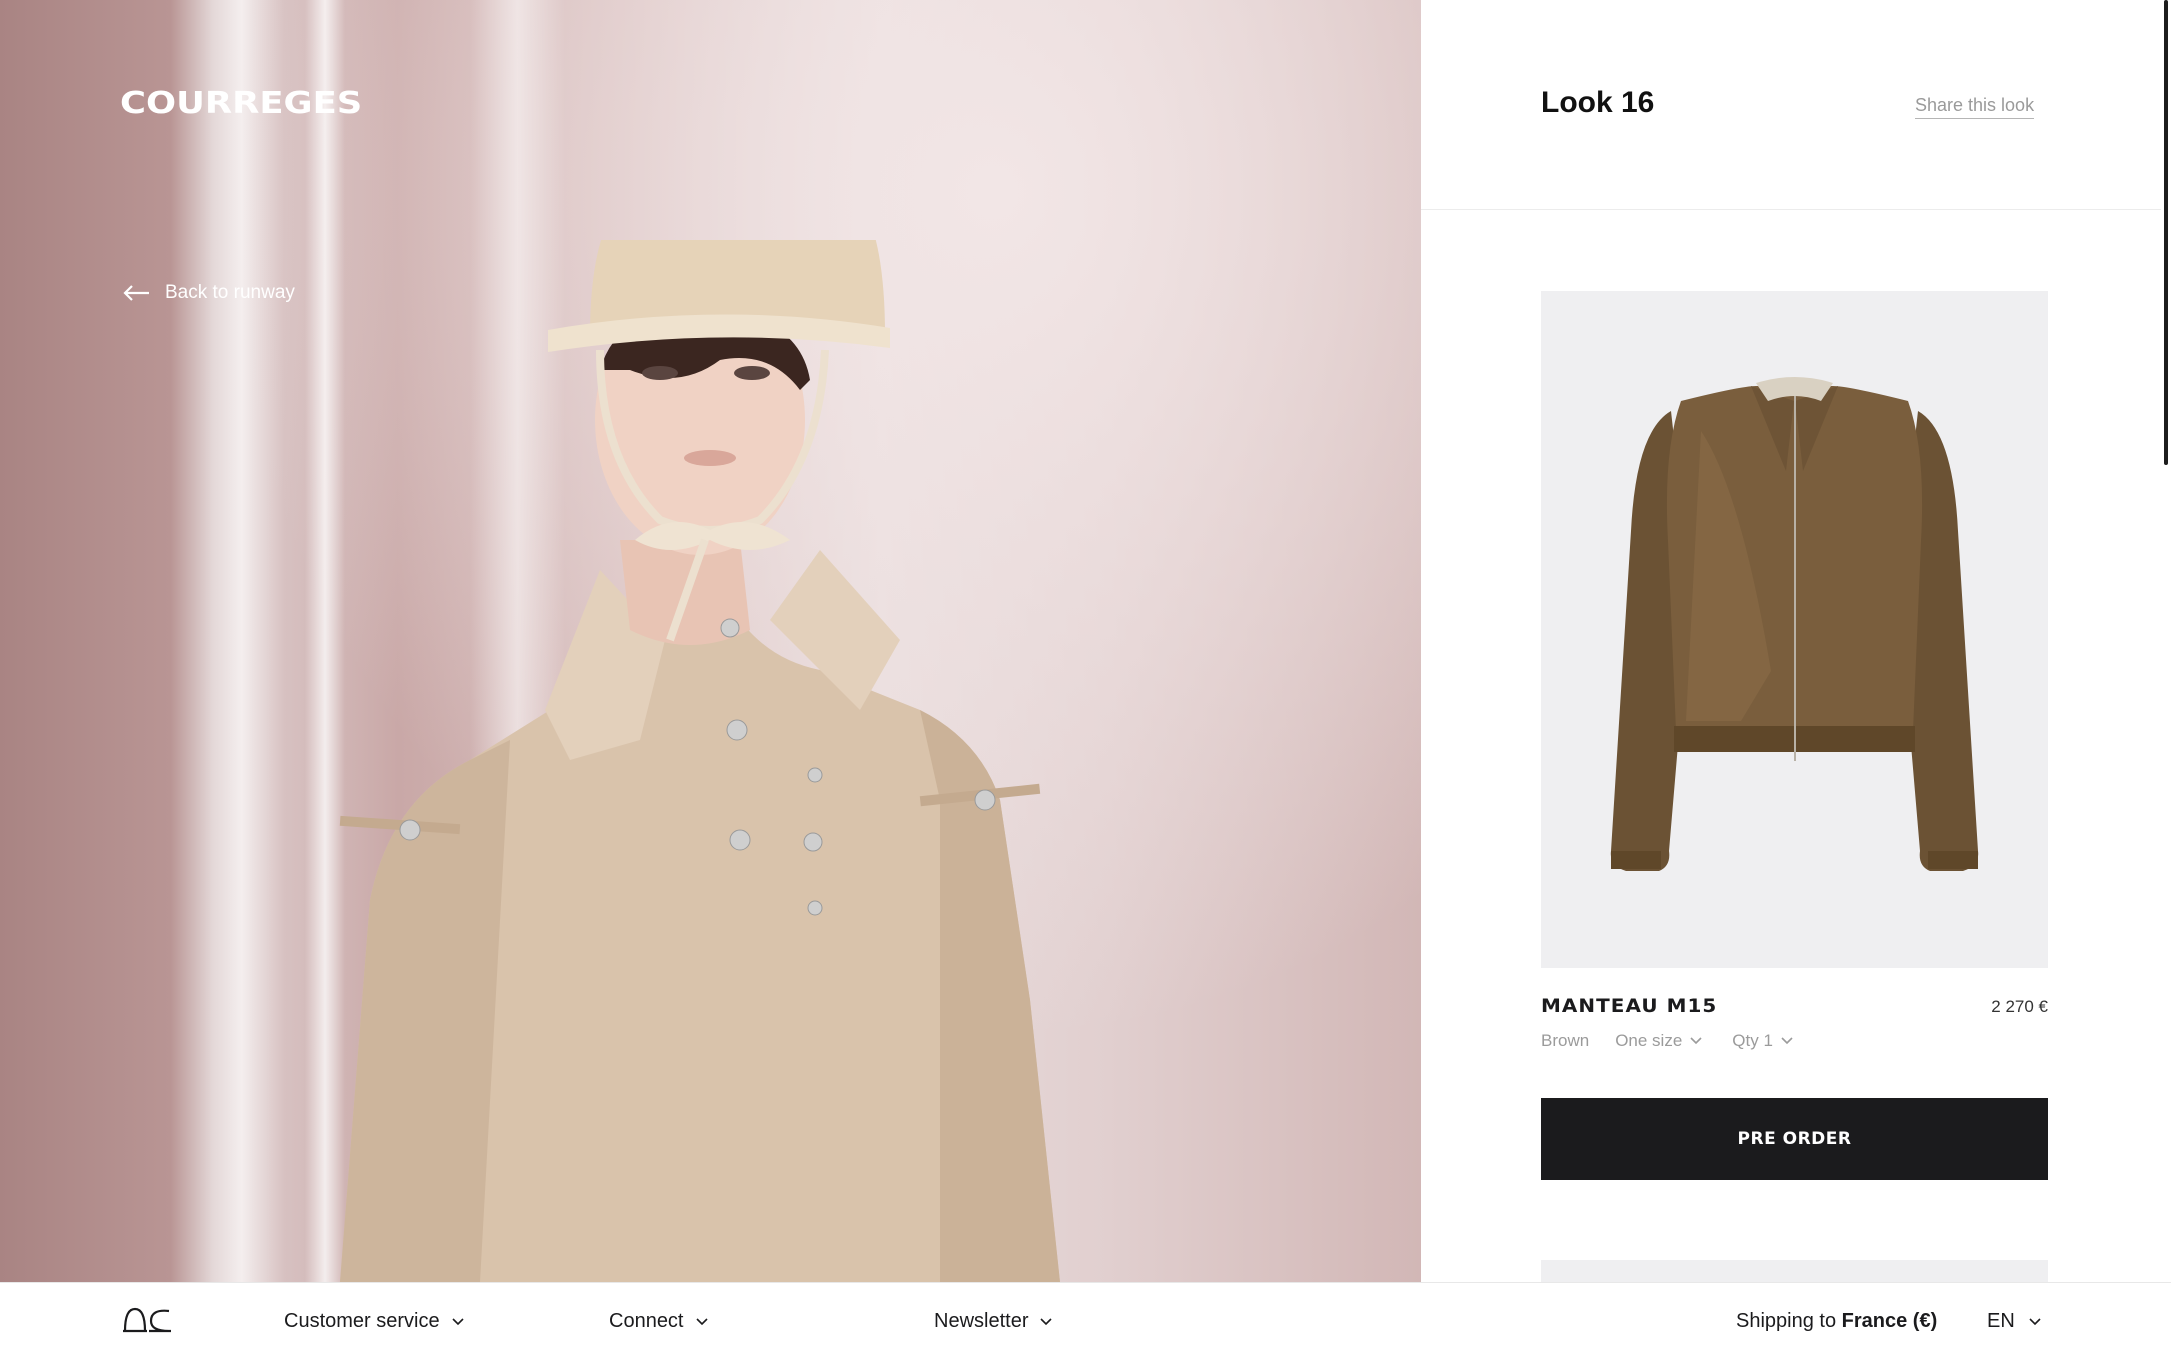  What do you see at coordinates (147, 1319) in the screenshot?
I see `courreges-monogram-icon` at bounding box center [147, 1319].